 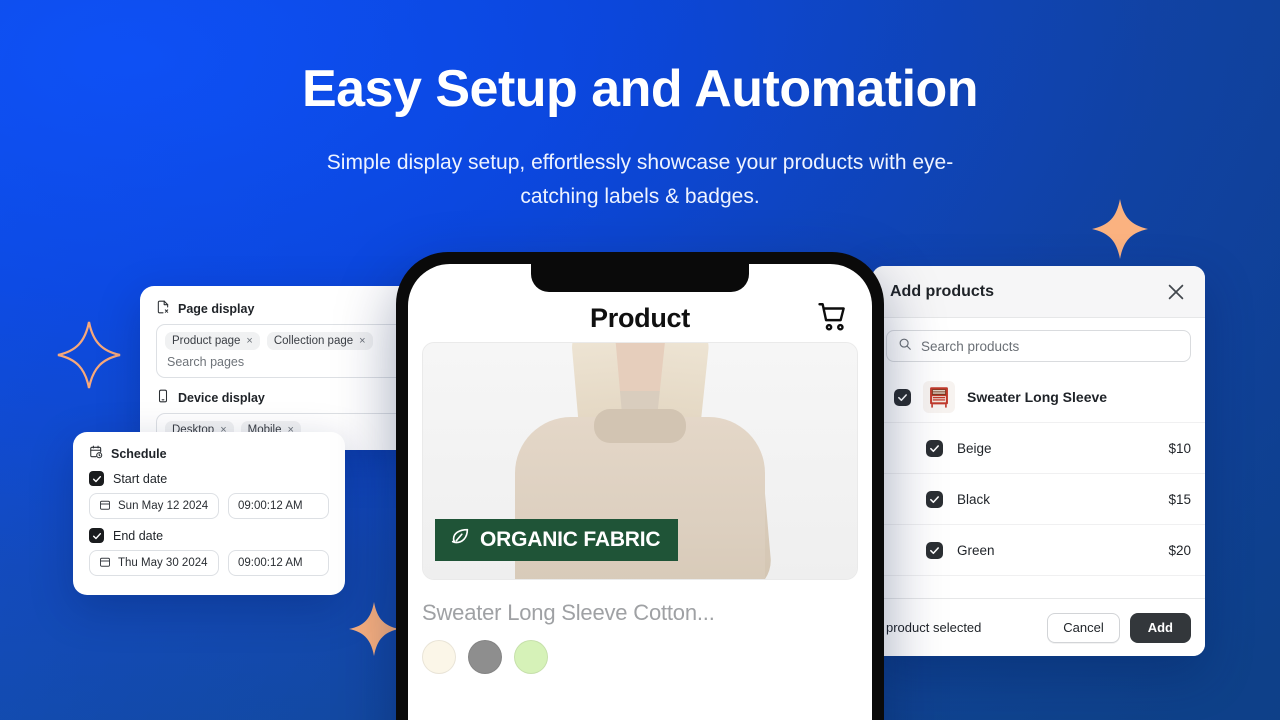 What do you see at coordinates (647, 657) in the screenshot?
I see `color-swatches` at bounding box center [647, 657].